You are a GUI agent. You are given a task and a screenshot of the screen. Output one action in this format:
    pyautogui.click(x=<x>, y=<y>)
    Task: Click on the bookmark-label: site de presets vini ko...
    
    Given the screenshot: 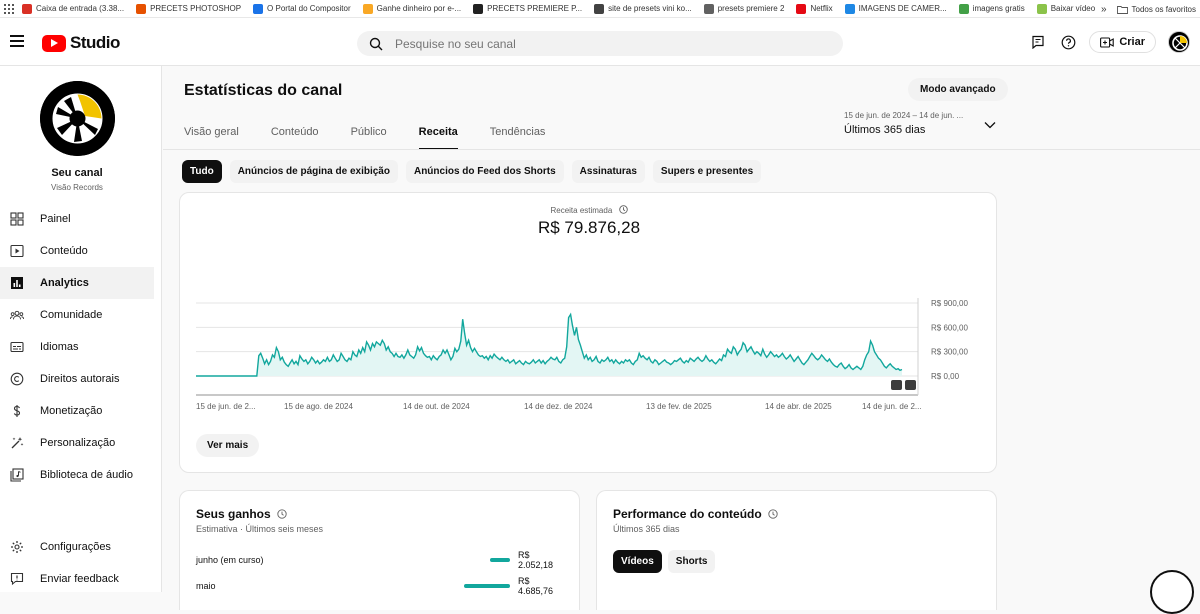 What is the action you would take?
    pyautogui.click(x=650, y=8)
    